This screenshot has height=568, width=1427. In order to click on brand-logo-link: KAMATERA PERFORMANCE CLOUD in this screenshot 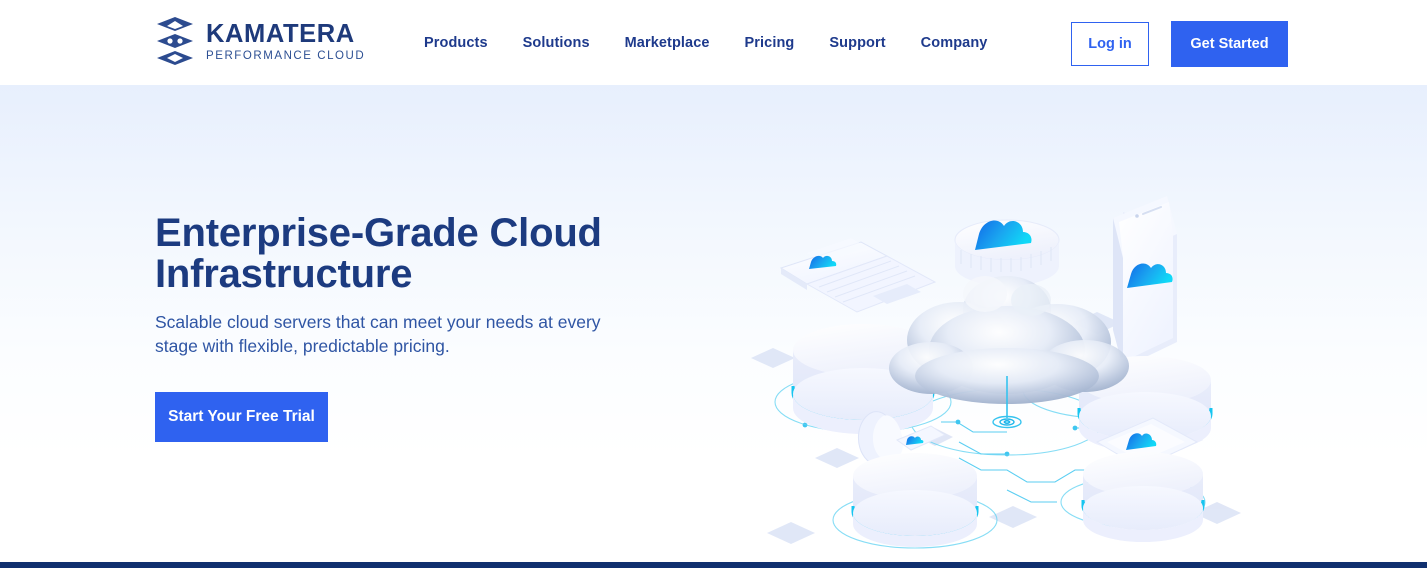, I will do `click(260, 41)`.